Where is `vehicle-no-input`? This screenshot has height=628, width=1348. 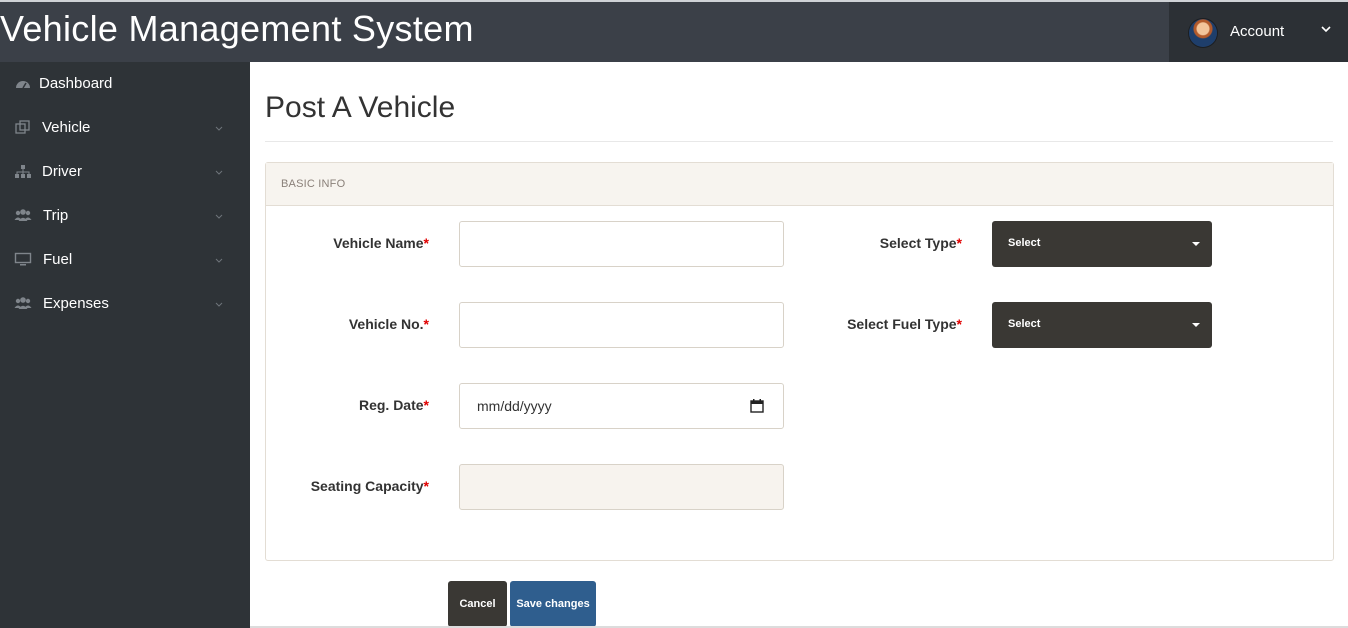
vehicle-no-input is located at coordinates (621, 325).